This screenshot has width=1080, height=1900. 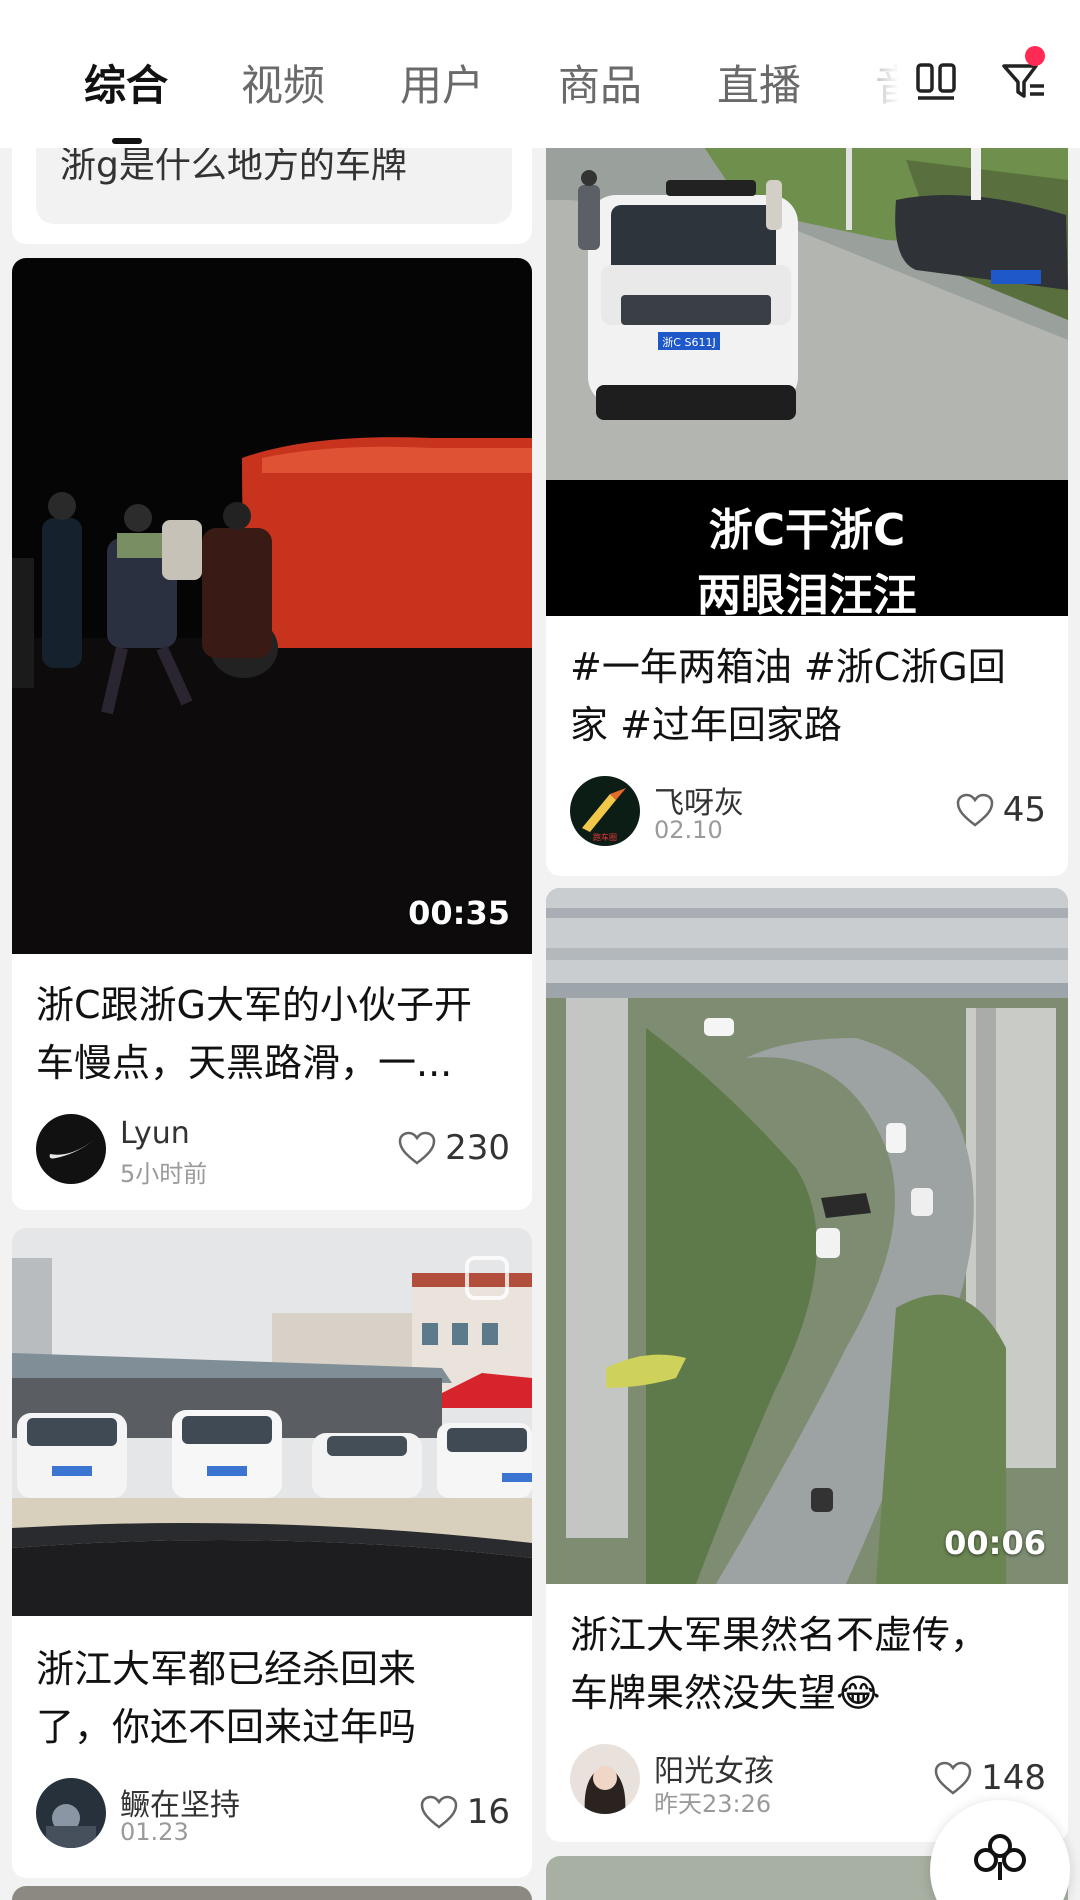 What do you see at coordinates (807, 368) in the screenshot?
I see `post-thumbnail: 浙C S611J 浙C干浙C 两眼泪汪汪` at bounding box center [807, 368].